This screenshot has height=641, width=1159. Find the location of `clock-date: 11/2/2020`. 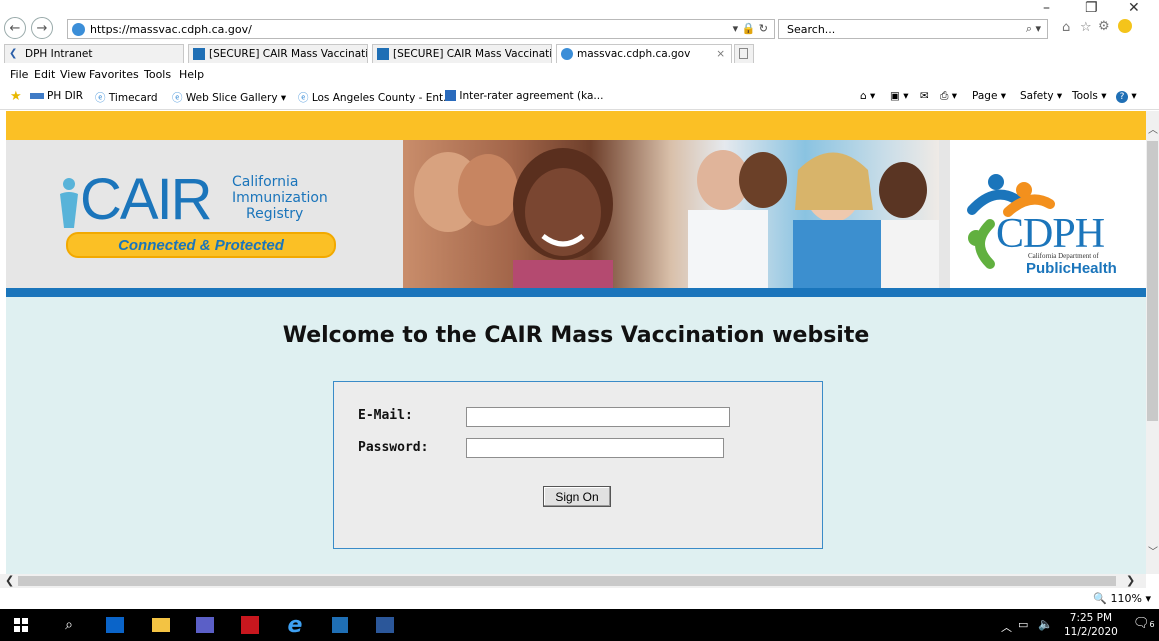

clock-date: 11/2/2020 is located at coordinates (1091, 632).